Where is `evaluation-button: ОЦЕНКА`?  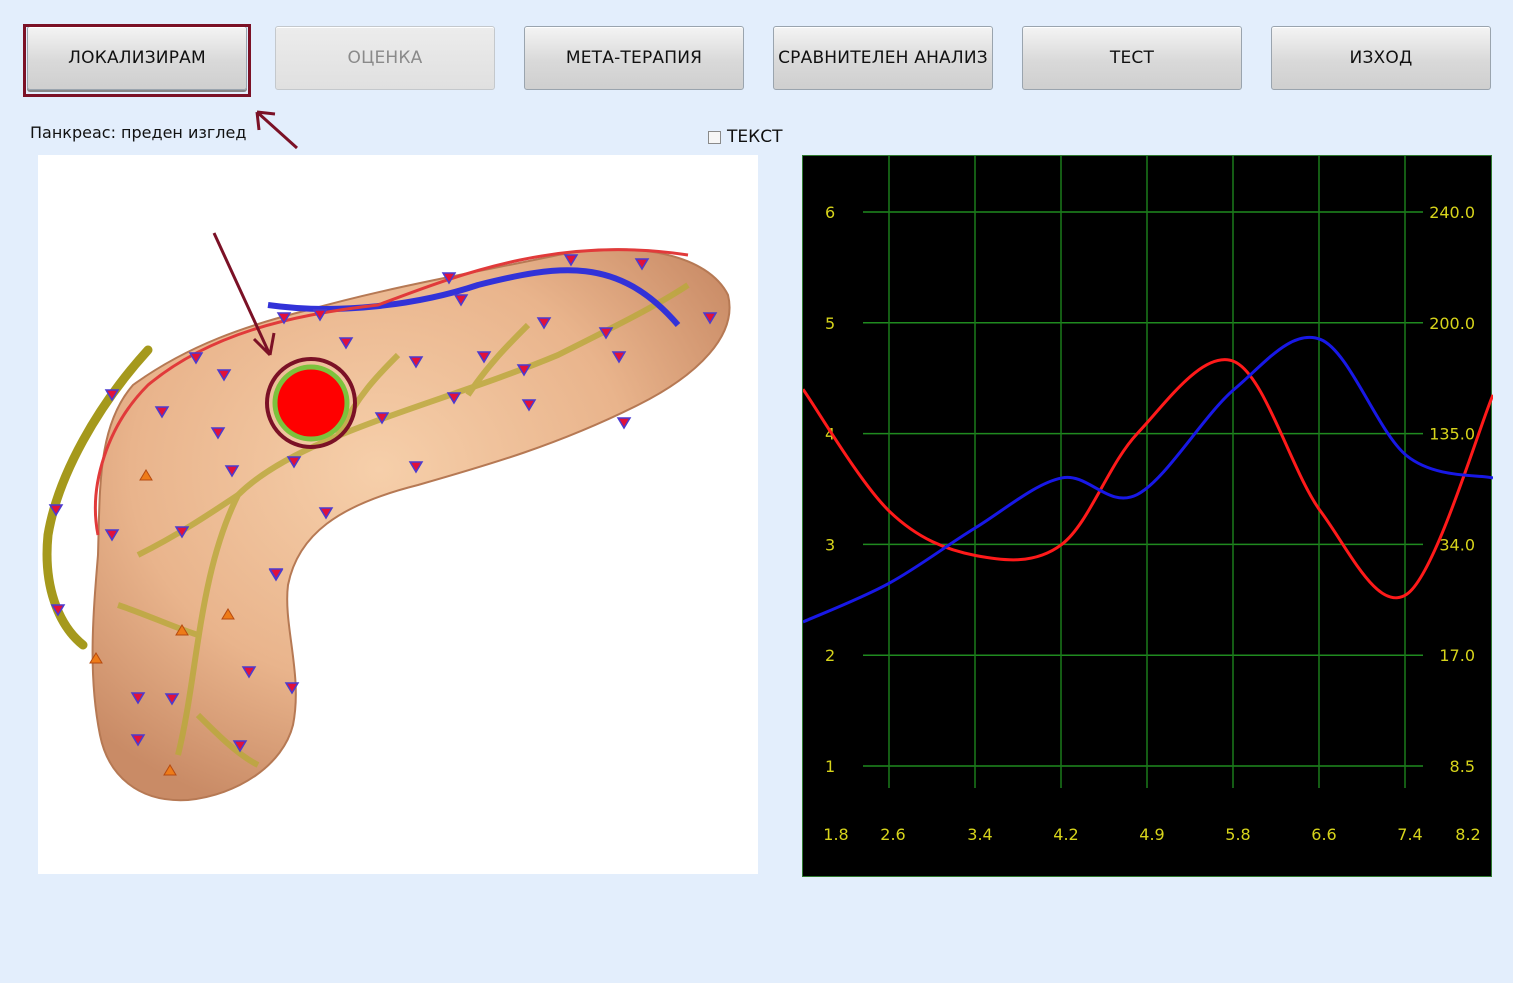
evaluation-button: ОЦЕНКА is located at coordinates (385, 58).